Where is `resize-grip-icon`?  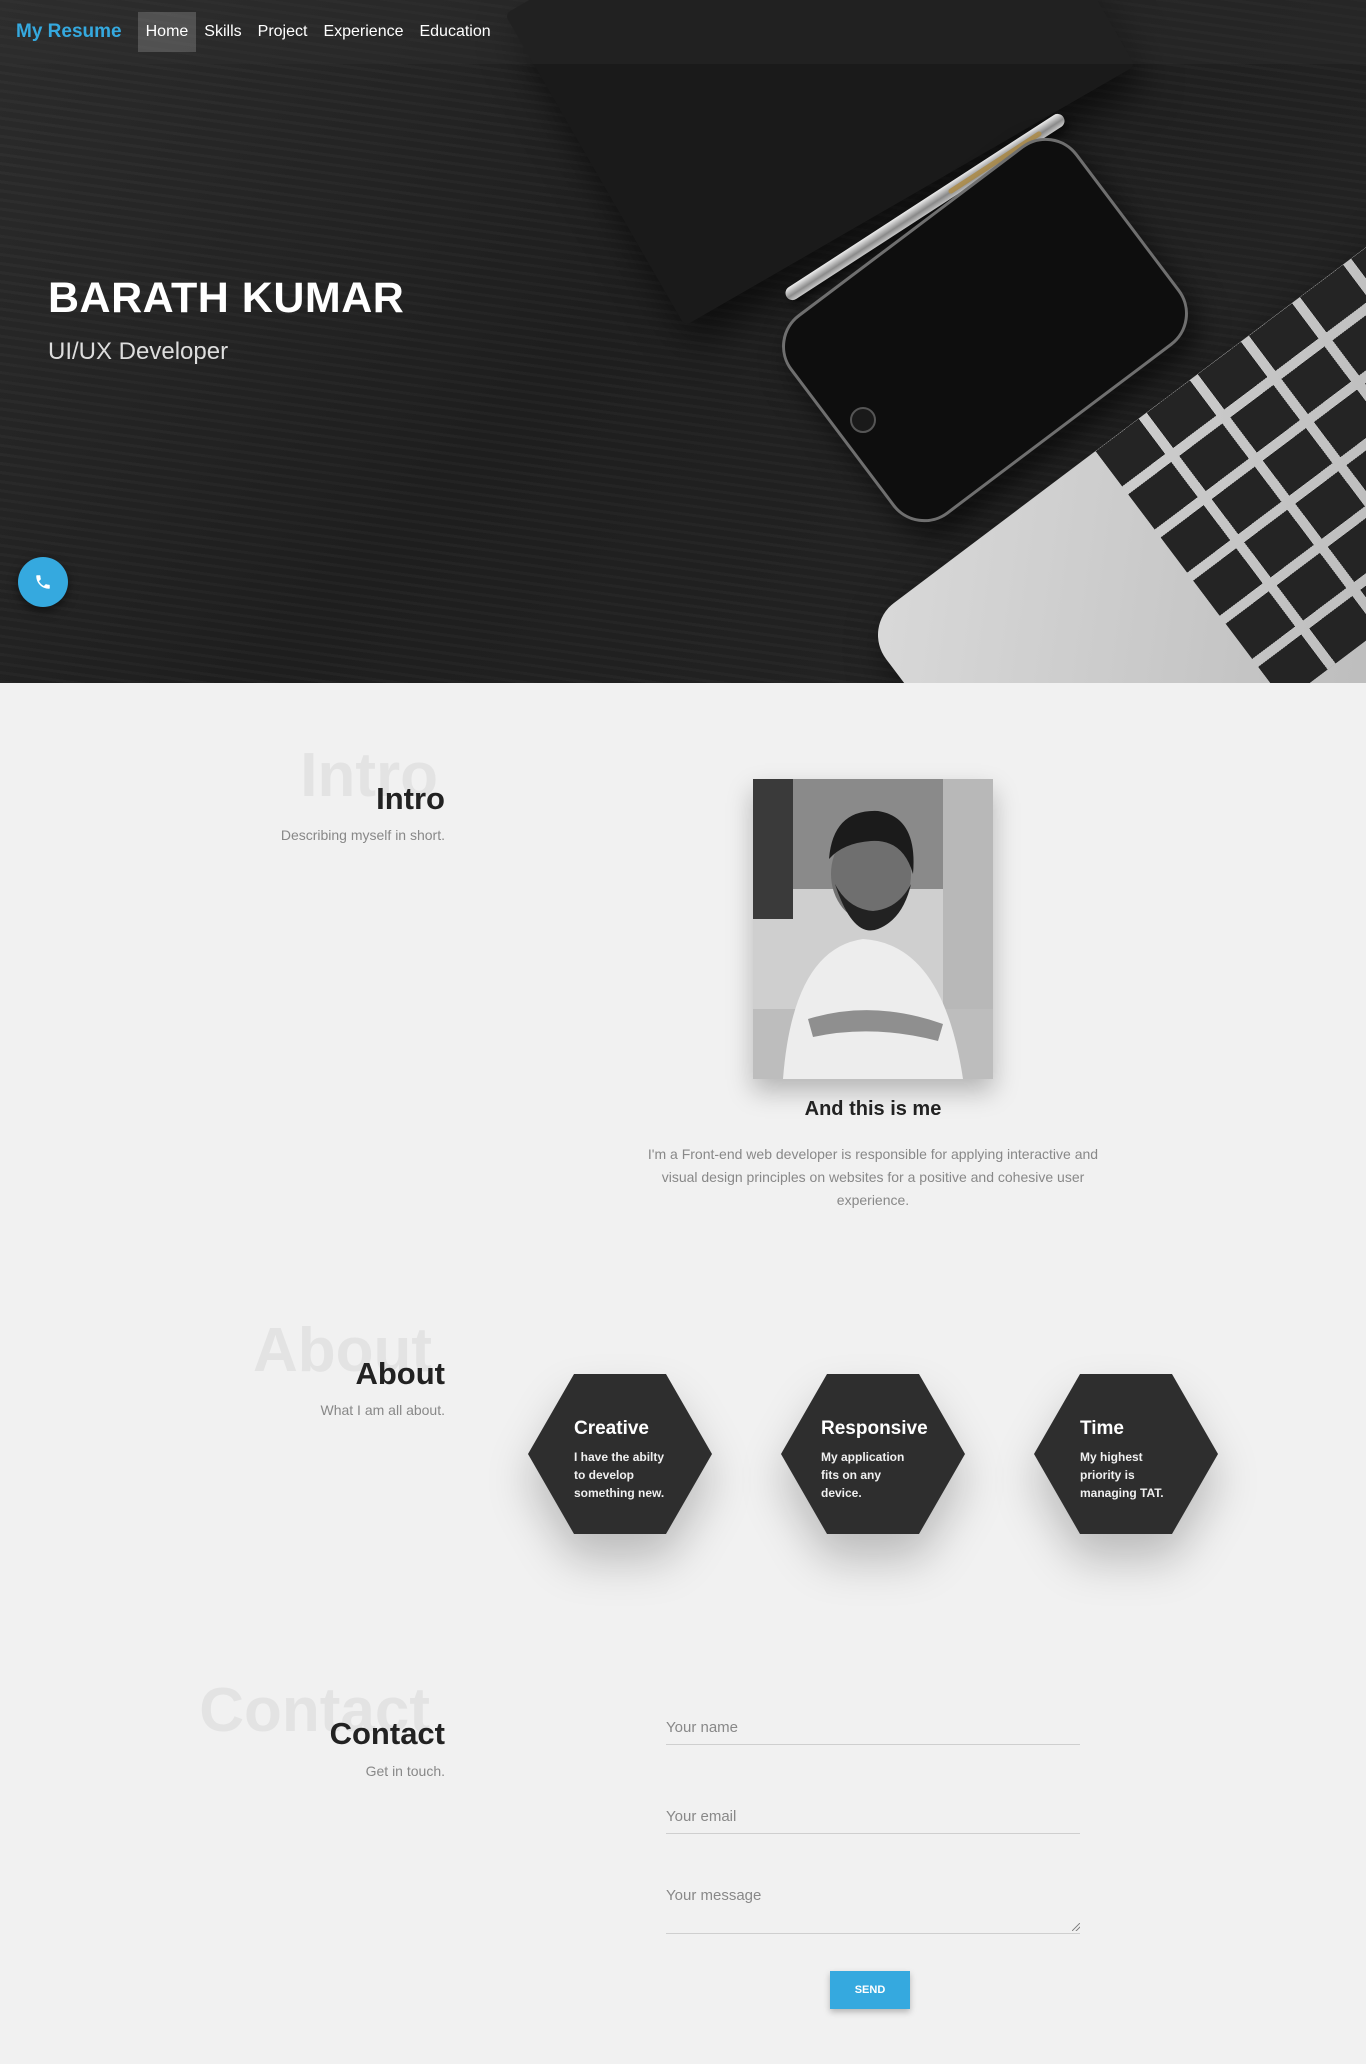 resize-grip-icon is located at coordinates (1076, 1927).